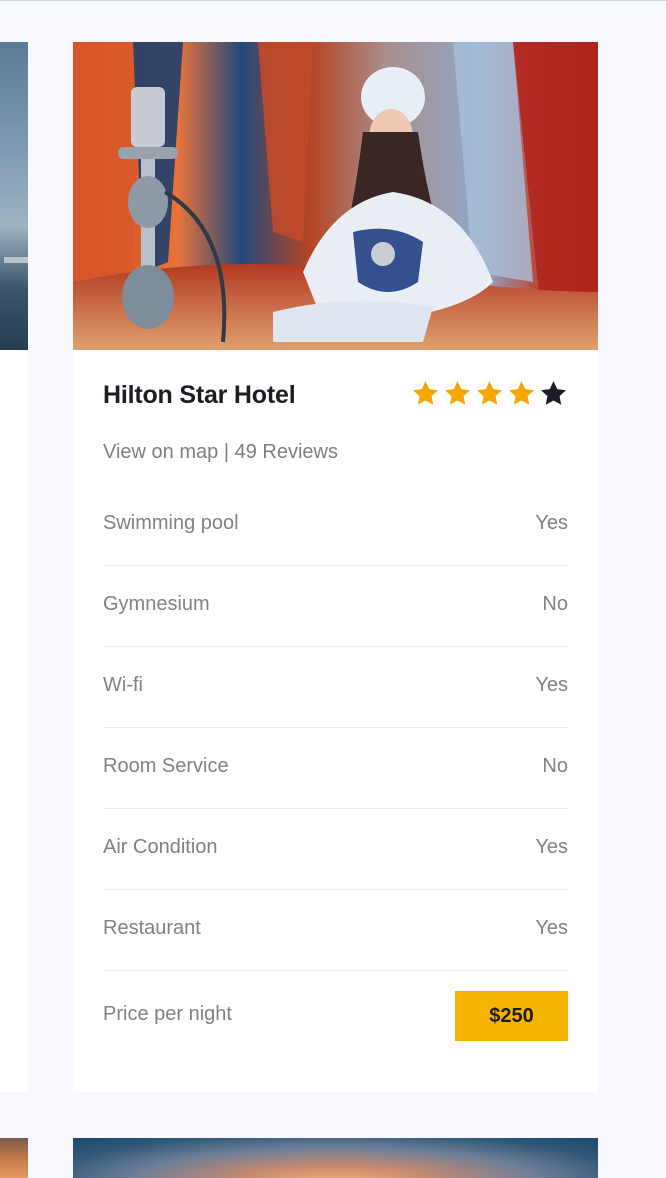 The image size is (666, 1178). I want to click on previous-hotel-card, so click(14, 567).